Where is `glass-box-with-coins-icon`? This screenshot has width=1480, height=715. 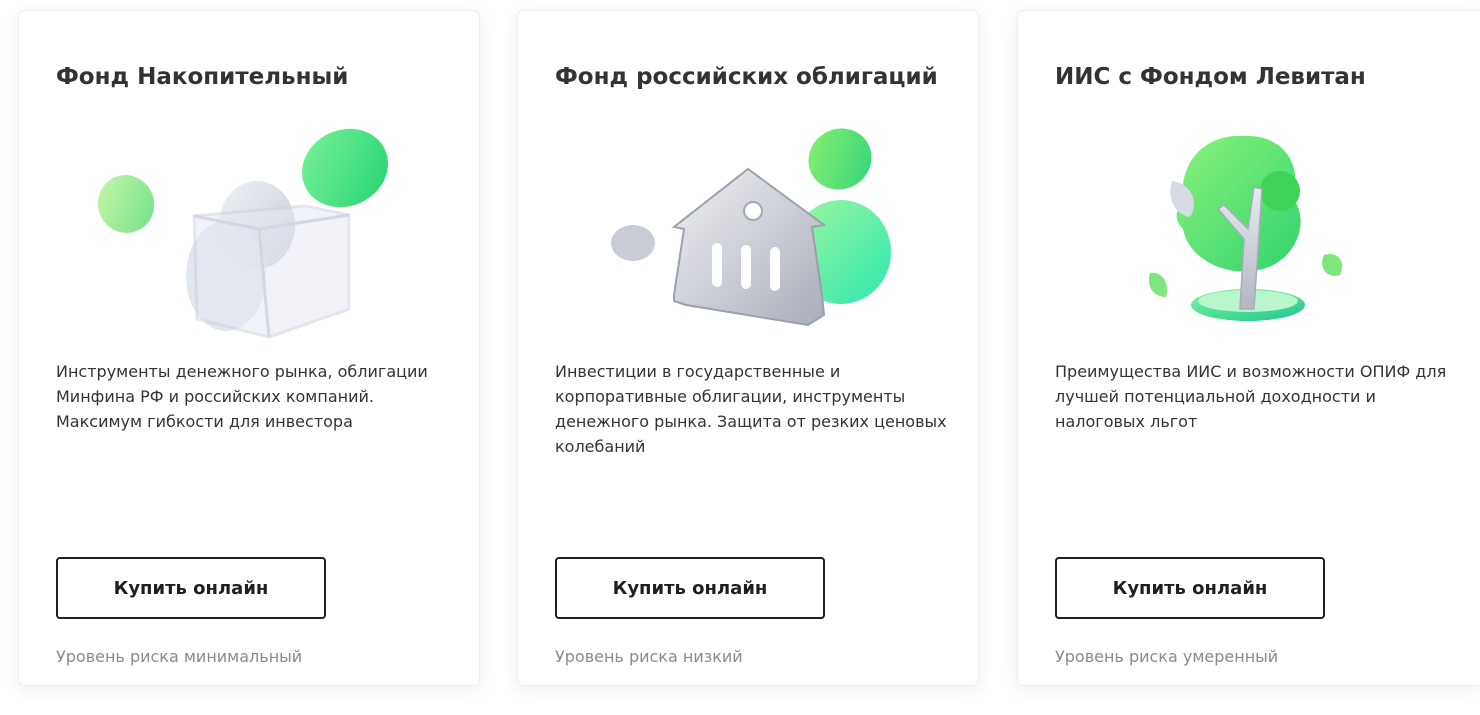 glass-box-with-coins-icon is located at coordinates (242, 233).